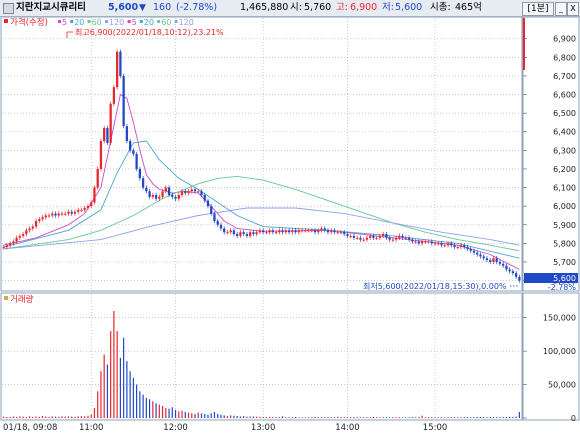  I want to click on stock-name: 지란지교시큐리티, so click(51, 8).